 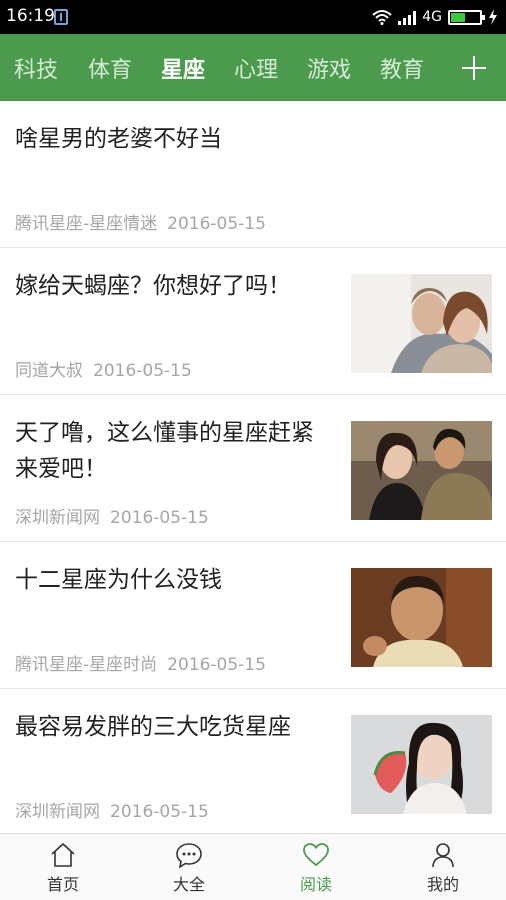 What do you see at coordinates (153, 727) in the screenshot?
I see `article-title: 最容易发胖的三大吃货星座` at bounding box center [153, 727].